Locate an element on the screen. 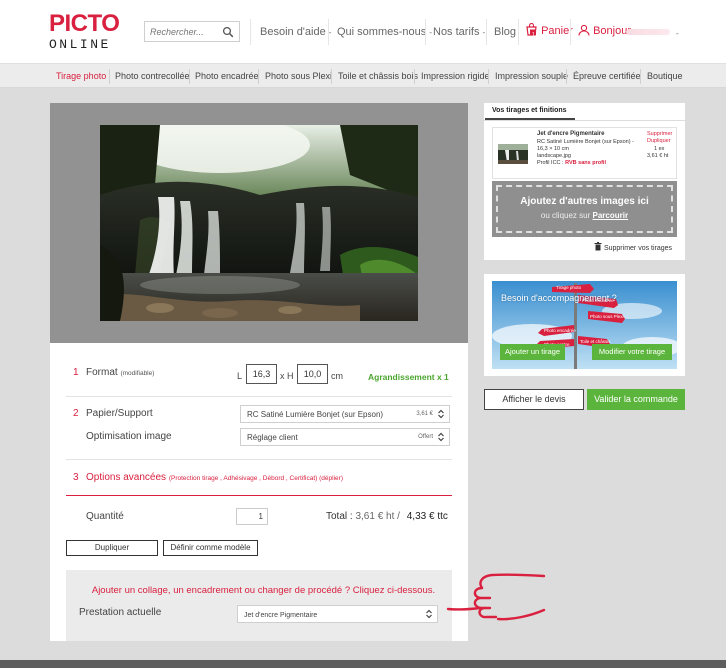  enlargement-label: Agrandissement x 1 is located at coordinates (408, 377).